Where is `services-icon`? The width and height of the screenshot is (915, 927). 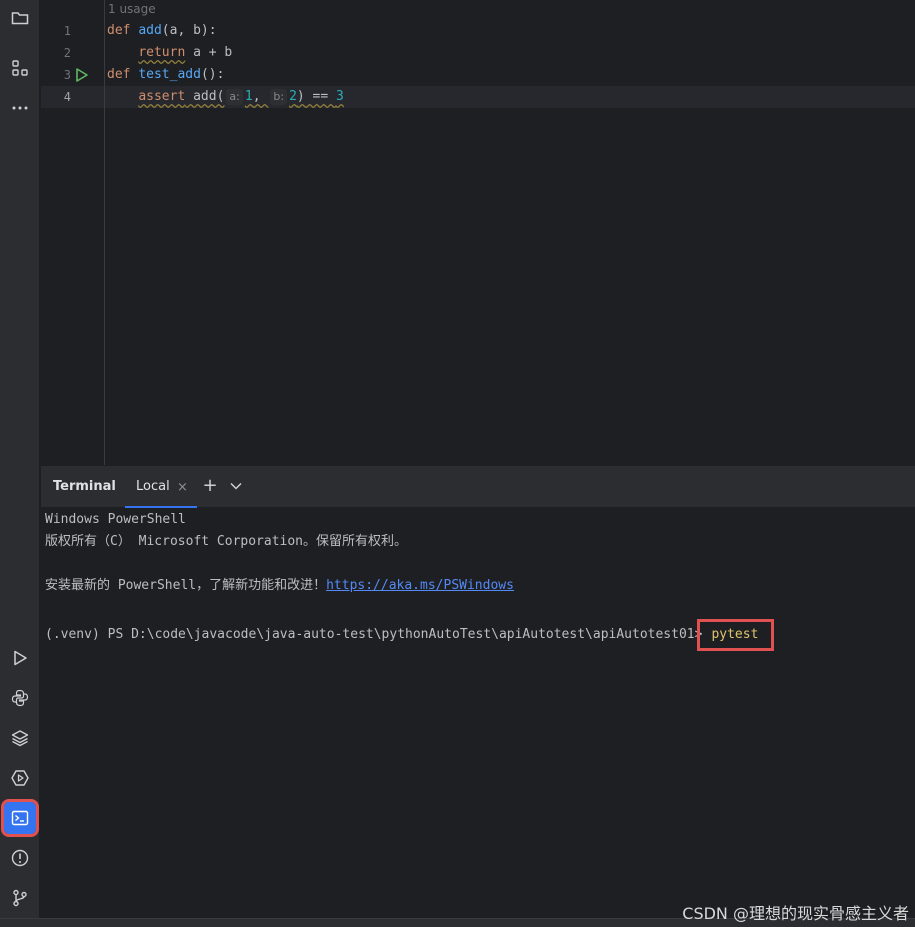
services-icon is located at coordinates (20, 778).